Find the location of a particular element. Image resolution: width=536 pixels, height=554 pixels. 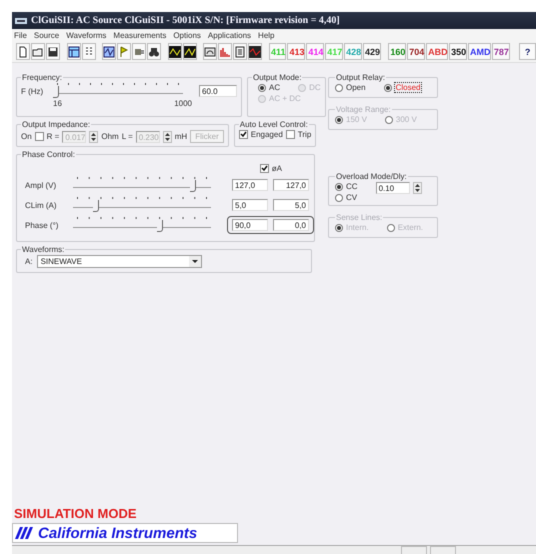

radio-label: Extern. is located at coordinates (411, 227).